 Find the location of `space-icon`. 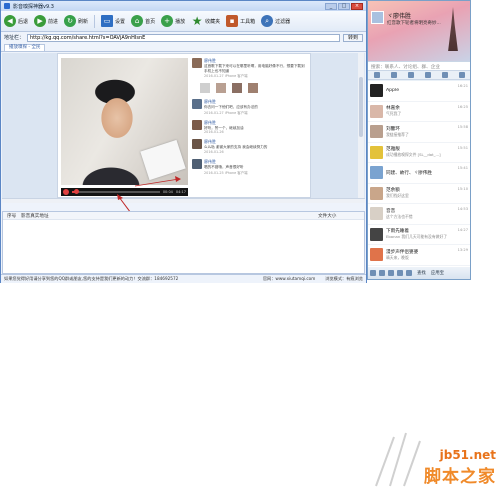

space-icon is located at coordinates (427, 75).